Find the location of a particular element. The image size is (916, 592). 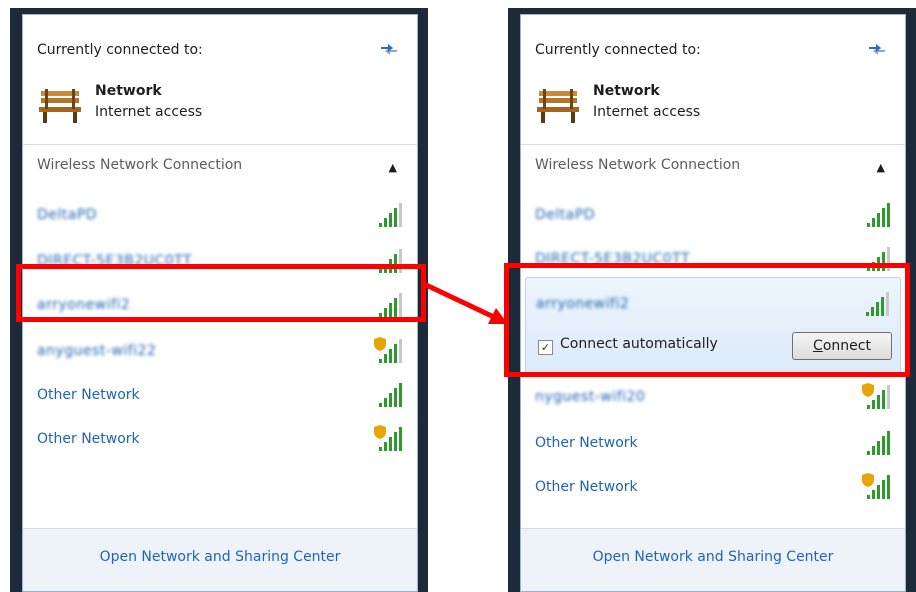

highlight-box-before is located at coordinates (221, 293).